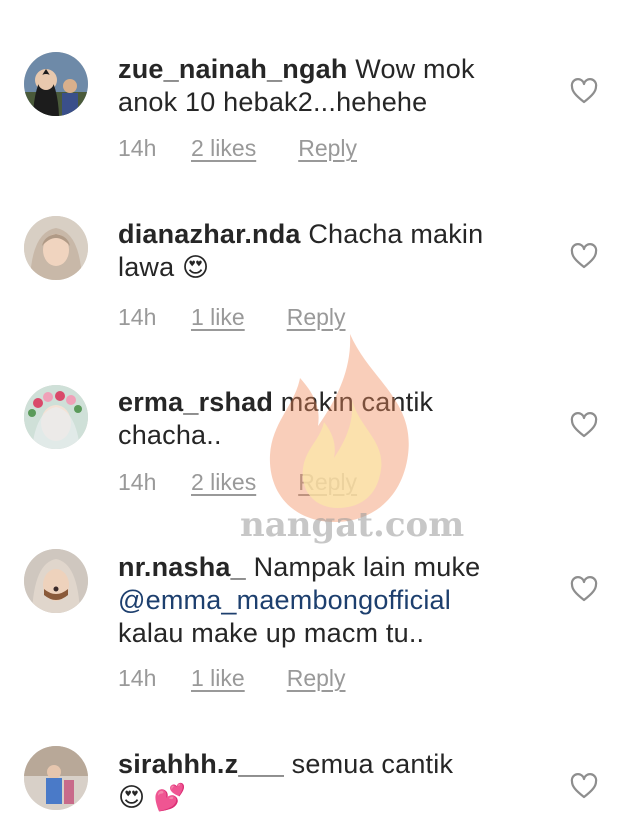  What do you see at coordinates (323, 251) in the screenshot?
I see `comment-text: dianazhar.nda Chacha makin lawa 😍` at bounding box center [323, 251].